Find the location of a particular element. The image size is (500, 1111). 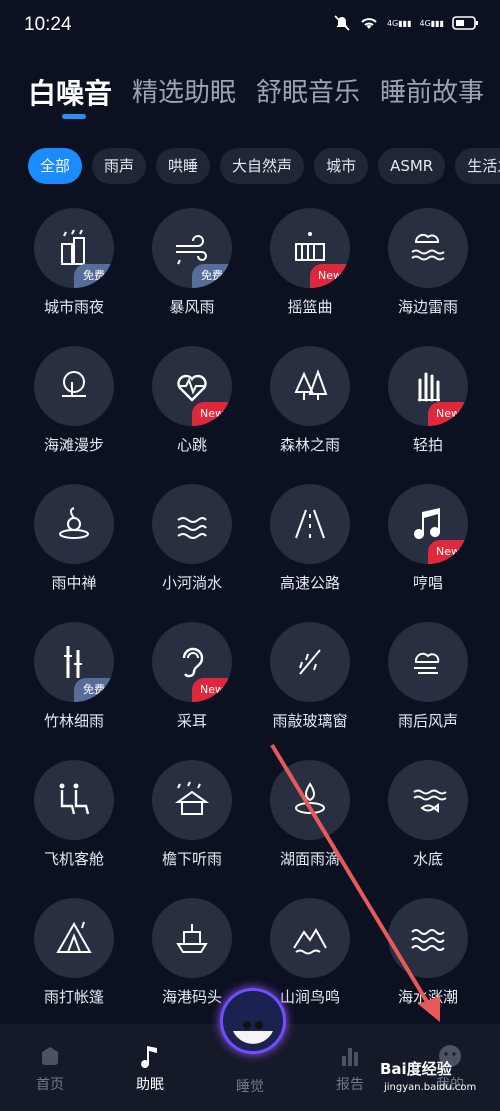

nav-home: 首页 is located at coordinates (50, 1068).